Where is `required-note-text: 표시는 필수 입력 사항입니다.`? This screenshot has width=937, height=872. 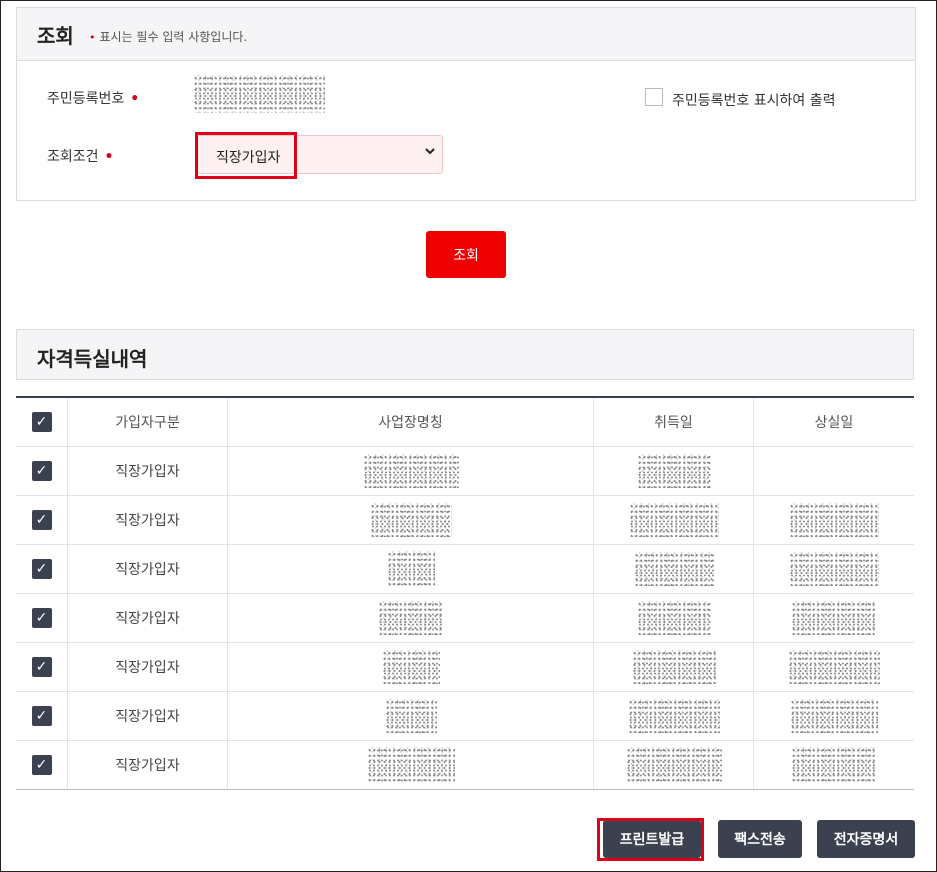 required-note-text: 표시는 필수 입력 사항입니다. is located at coordinates (173, 37).